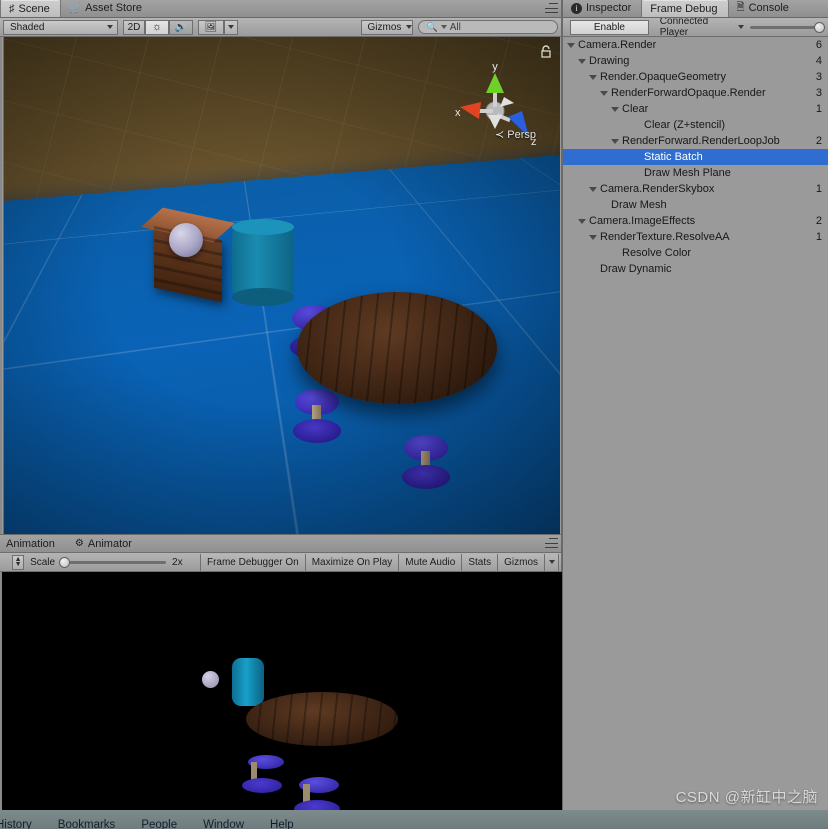 The height and width of the screenshot is (829, 828). What do you see at coordinates (65, 562) in the screenshot?
I see `scale-slider-knob` at bounding box center [65, 562].